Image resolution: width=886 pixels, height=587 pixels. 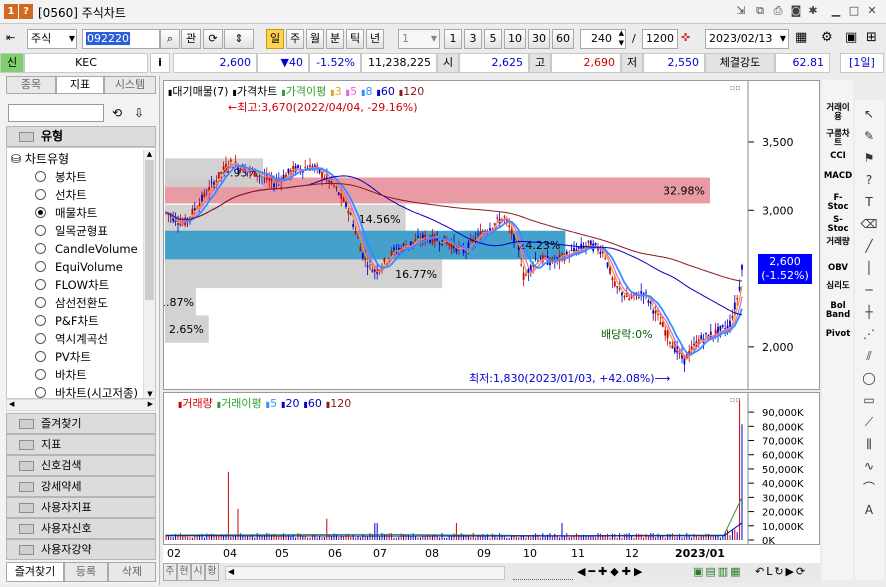 What do you see at coordinates (366, 91) in the screenshot?
I see `legend-item: ▮8` at bounding box center [366, 91].